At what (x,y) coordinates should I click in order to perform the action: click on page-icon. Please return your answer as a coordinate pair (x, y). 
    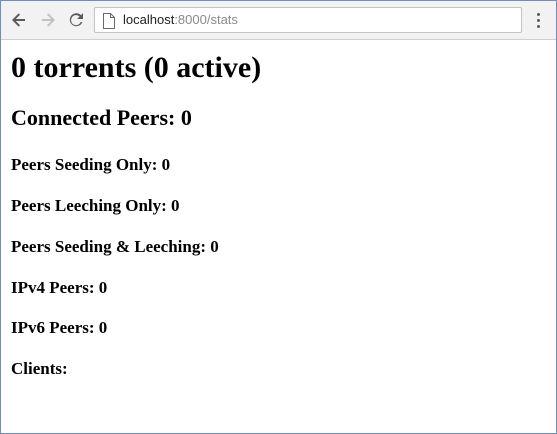
    Looking at the image, I should click on (109, 21).